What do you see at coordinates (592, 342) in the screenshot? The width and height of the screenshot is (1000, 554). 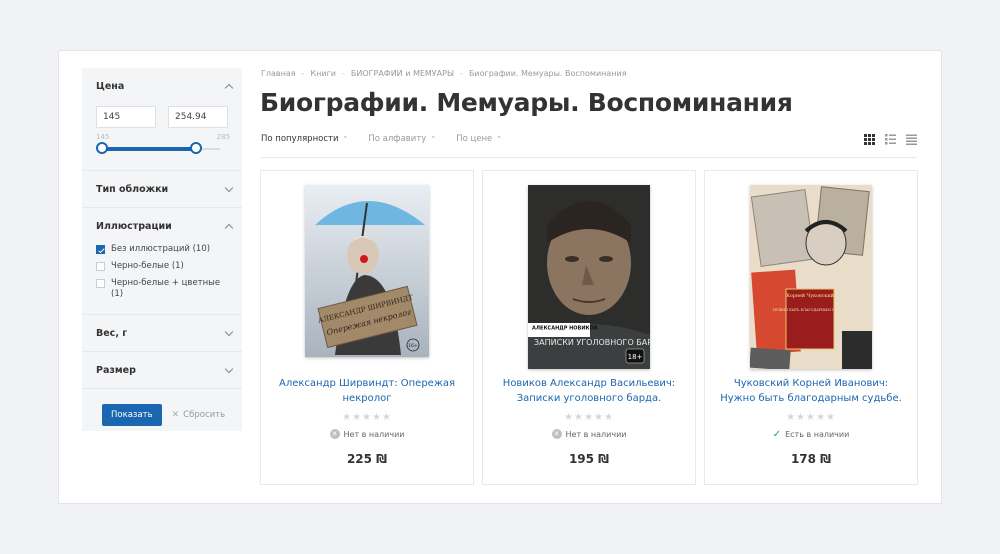 I see `cover-title-text: ЗАПИСКИ УГОЛОВНОГО БАРДА` at bounding box center [592, 342].